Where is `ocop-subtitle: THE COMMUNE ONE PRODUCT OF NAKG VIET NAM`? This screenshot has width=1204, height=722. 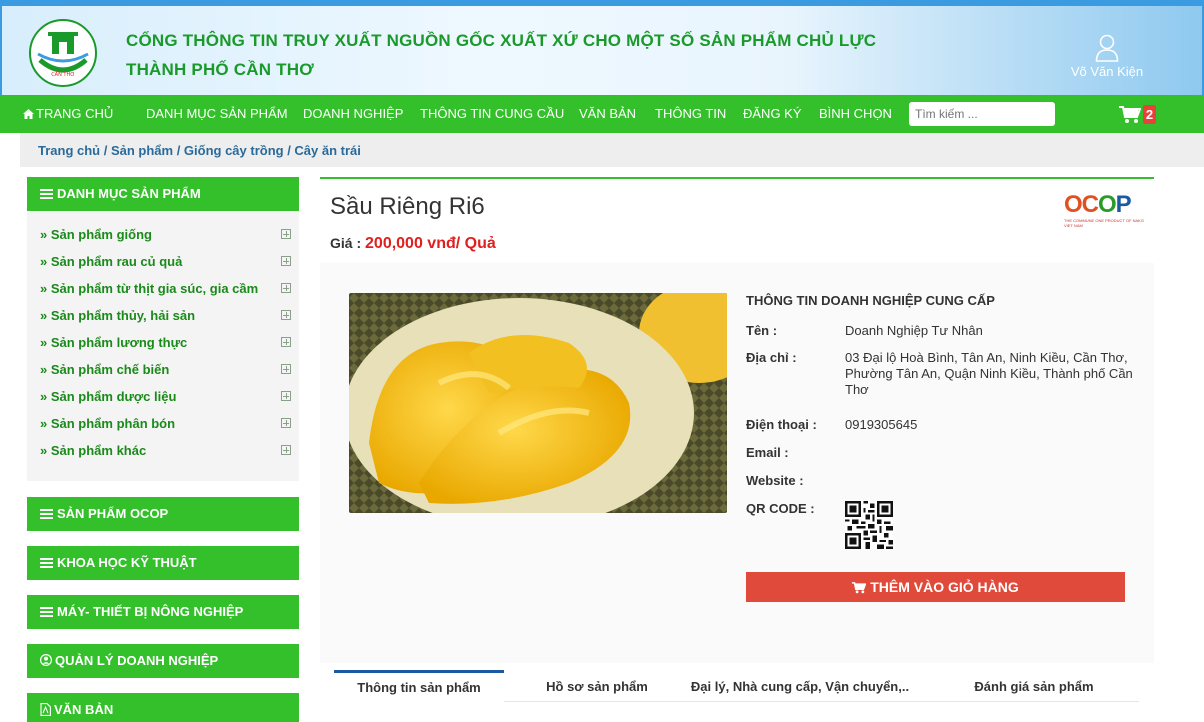 ocop-subtitle: THE COMMUNE ONE PRODUCT OF NAKG VIET NAM is located at coordinates (1104, 223).